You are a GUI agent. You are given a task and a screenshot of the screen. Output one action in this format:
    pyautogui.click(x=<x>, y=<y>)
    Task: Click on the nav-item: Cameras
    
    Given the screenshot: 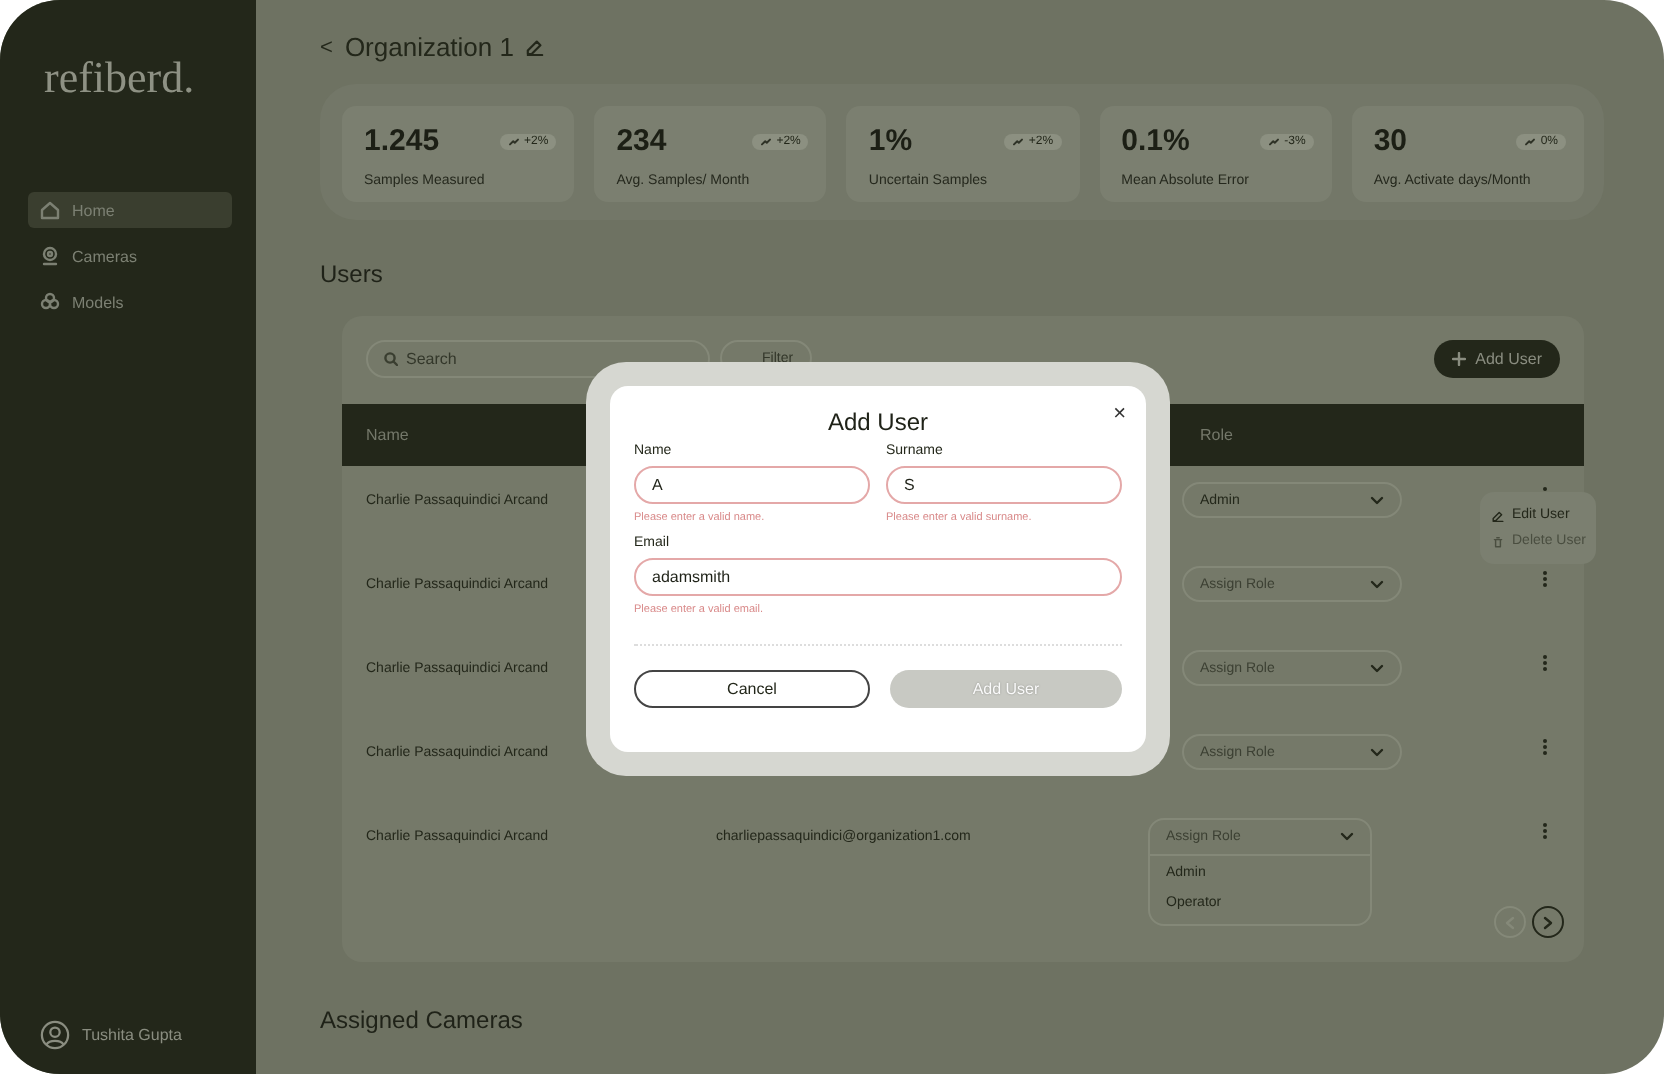 What is the action you would take?
    pyautogui.click(x=130, y=256)
    